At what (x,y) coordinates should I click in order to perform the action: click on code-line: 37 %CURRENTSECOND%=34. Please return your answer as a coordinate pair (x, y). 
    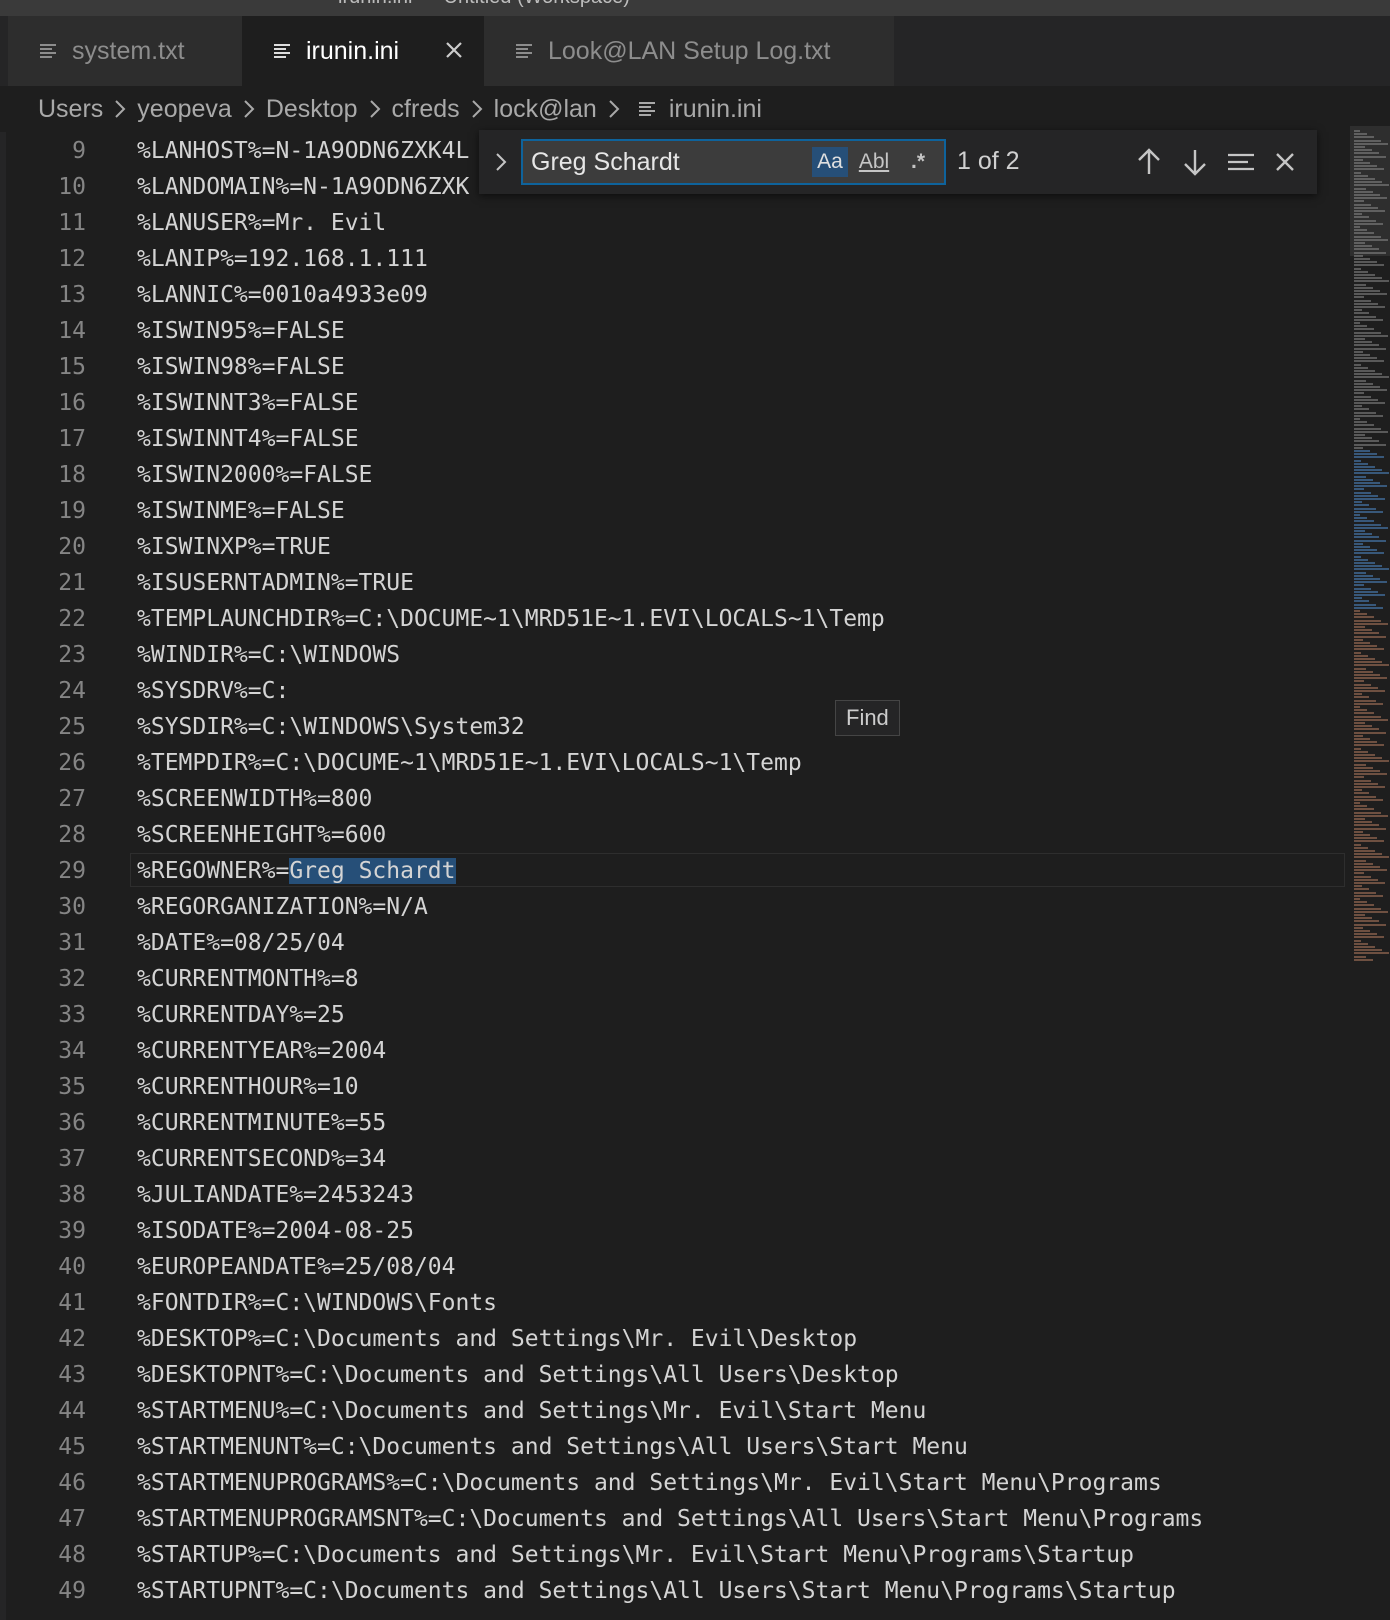
    Looking at the image, I should click on (675, 1159).